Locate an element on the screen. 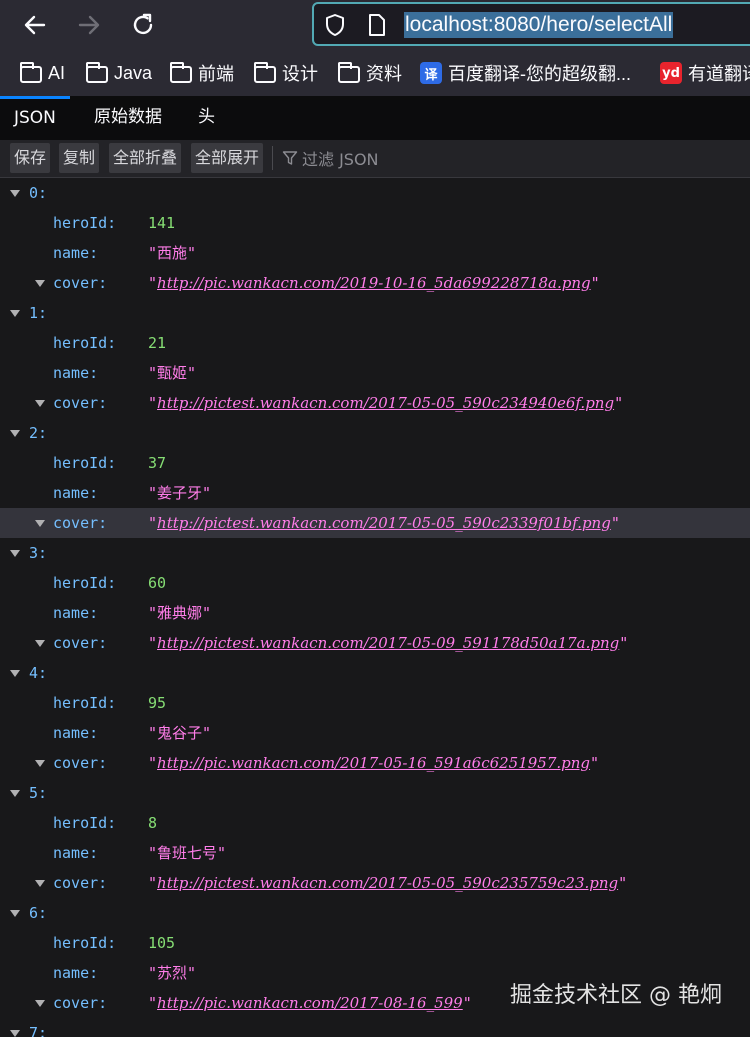 This screenshot has height=1037, width=750. json-string-value: "甄姬" is located at coordinates (172, 373).